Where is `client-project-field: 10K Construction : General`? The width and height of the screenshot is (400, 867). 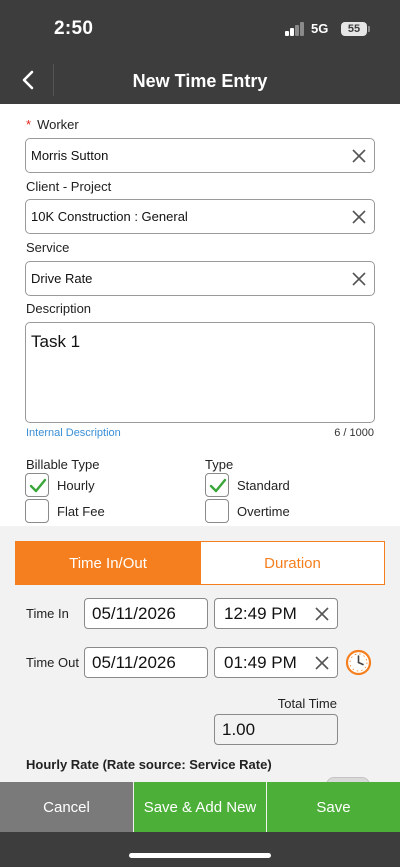 client-project-field: 10K Construction : General is located at coordinates (200, 216).